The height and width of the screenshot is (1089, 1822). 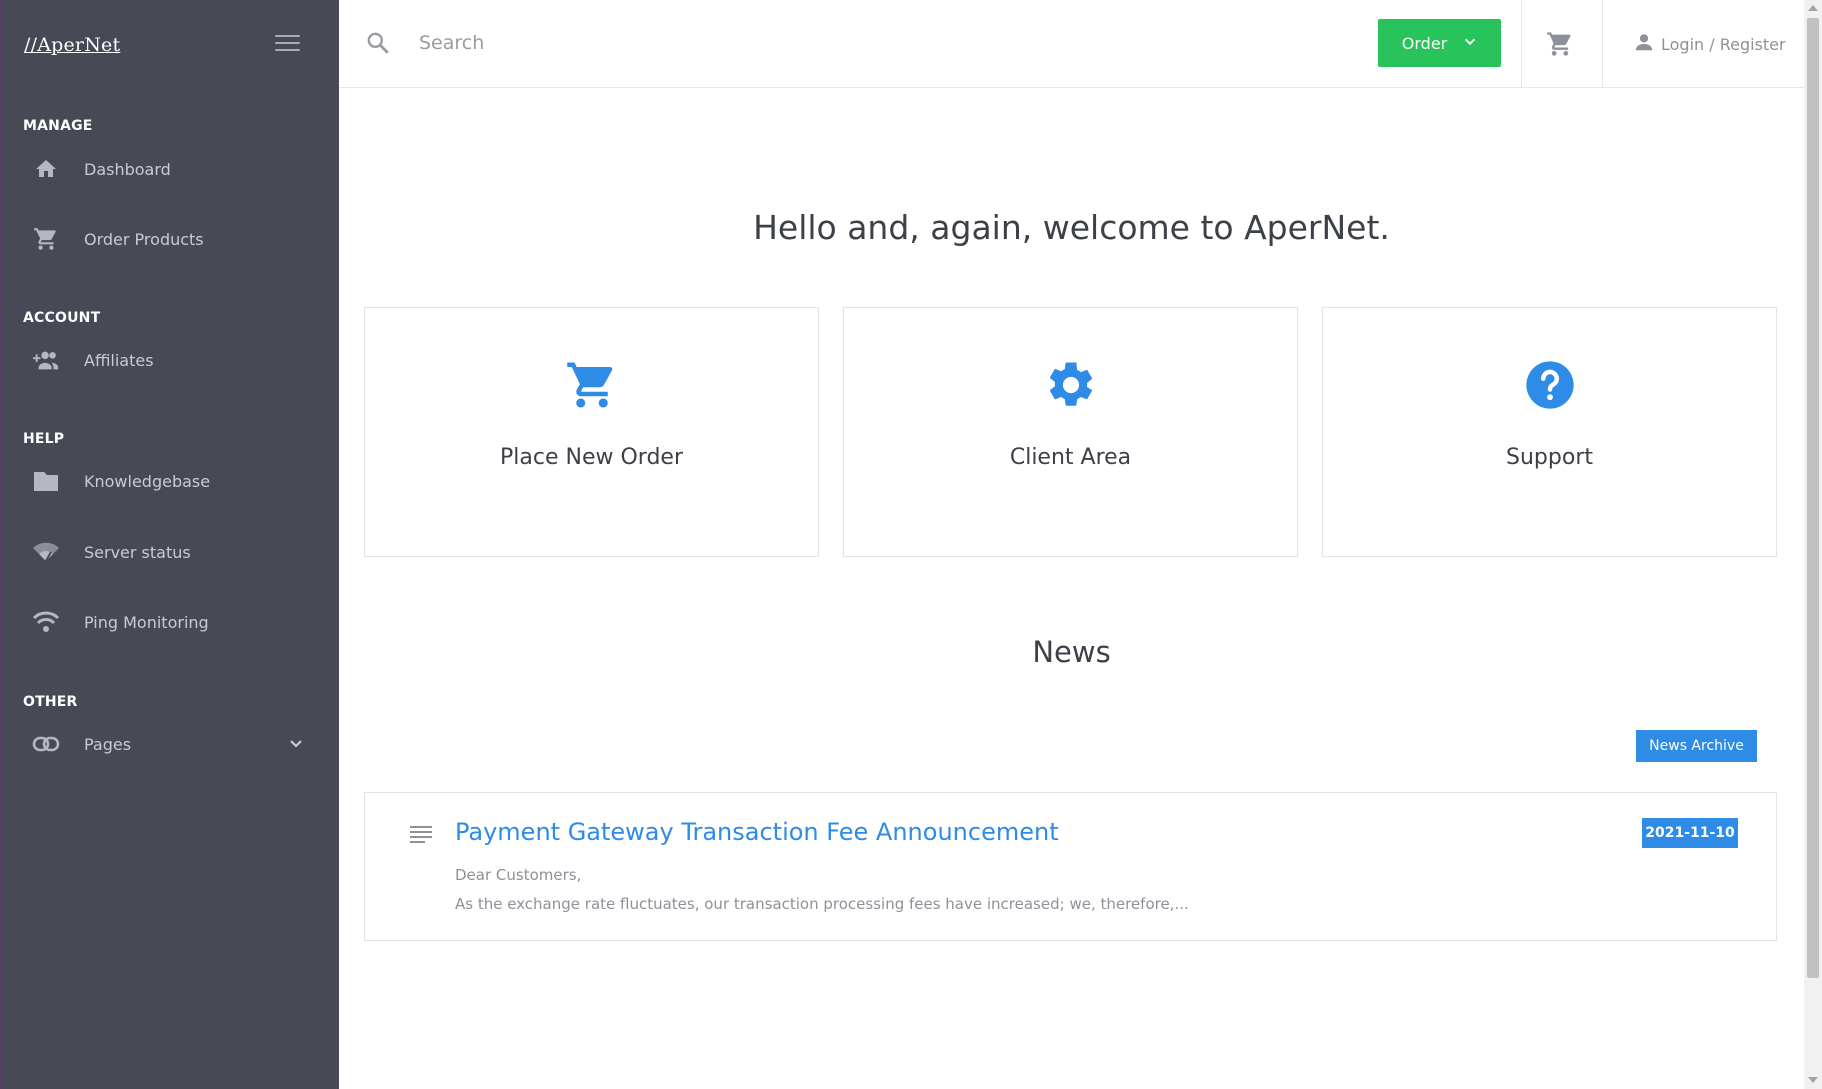 What do you see at coordinates (378, 45) in the screenshot?
I see `search-icon` at bounding box center [378, 45].